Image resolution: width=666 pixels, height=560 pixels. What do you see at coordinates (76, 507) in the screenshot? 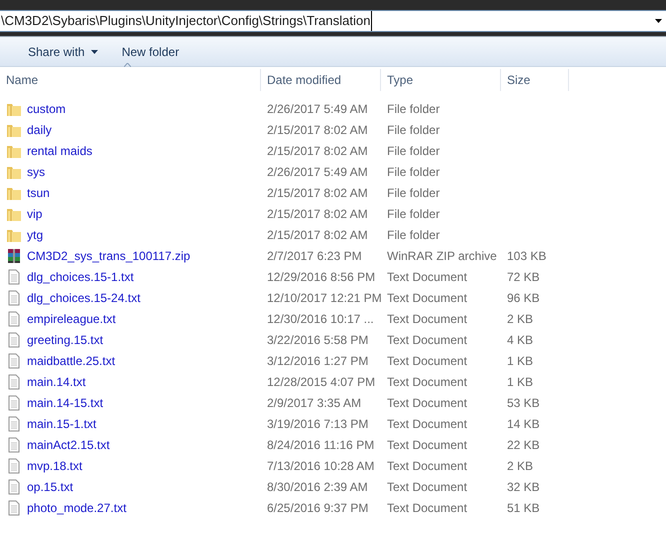
I see `file-name: photo_mode.27.txt` at bounding box center [76, 507].